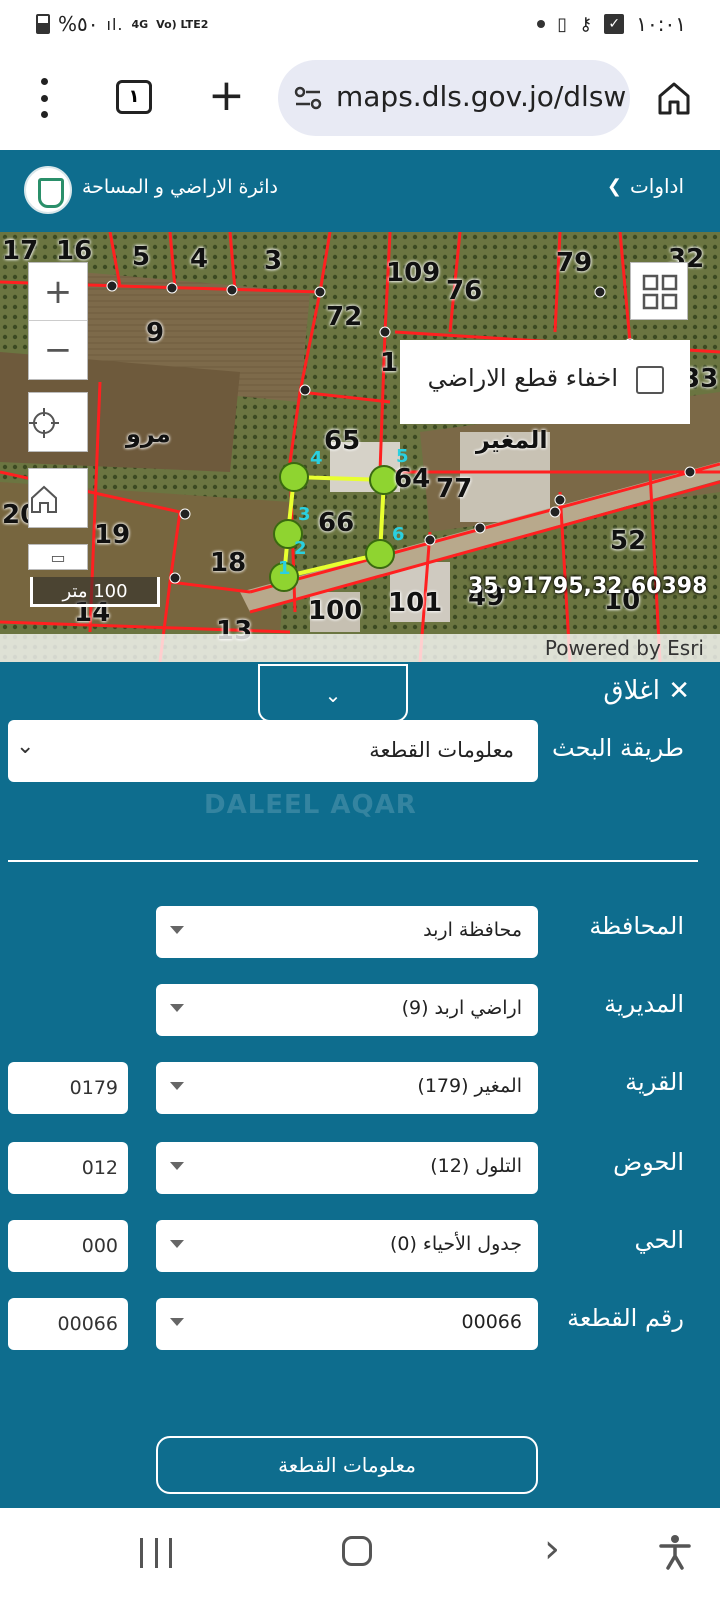 The width and height of the screenshot is (720, 1600). I want to click on battery-icon, so click(43, 24).